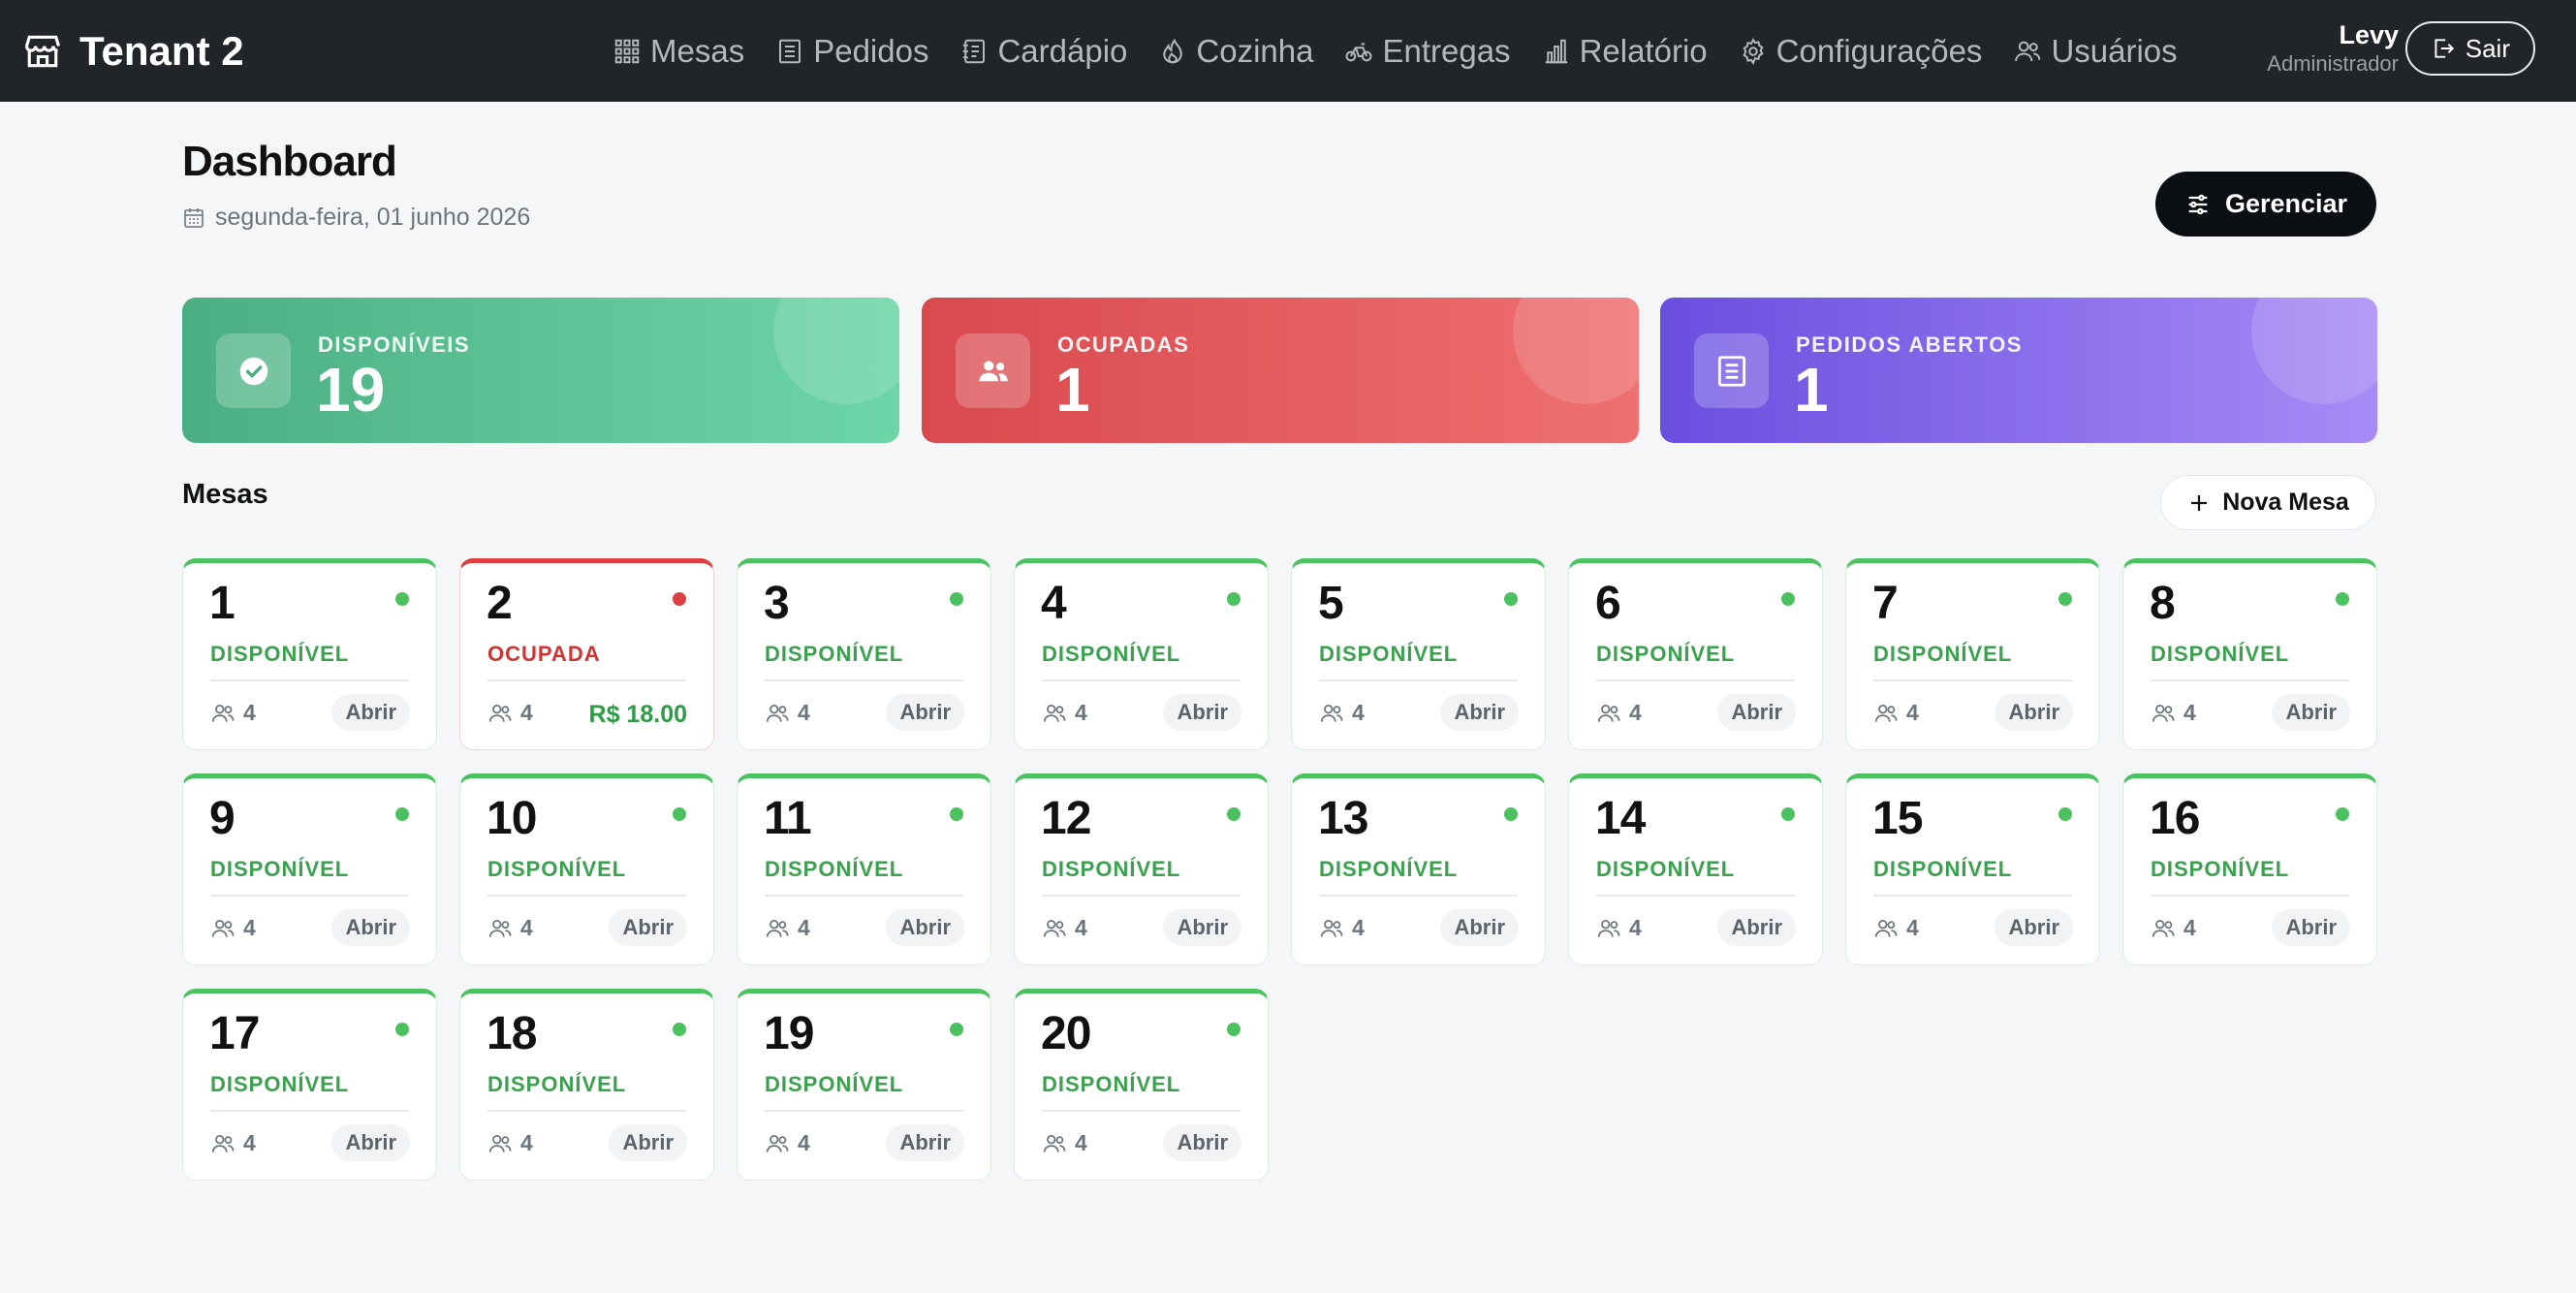 The width and height of the screenshot is (2576, 1293). I want to click on nav-item-usuarios: Usuários, so click(2095, 51).